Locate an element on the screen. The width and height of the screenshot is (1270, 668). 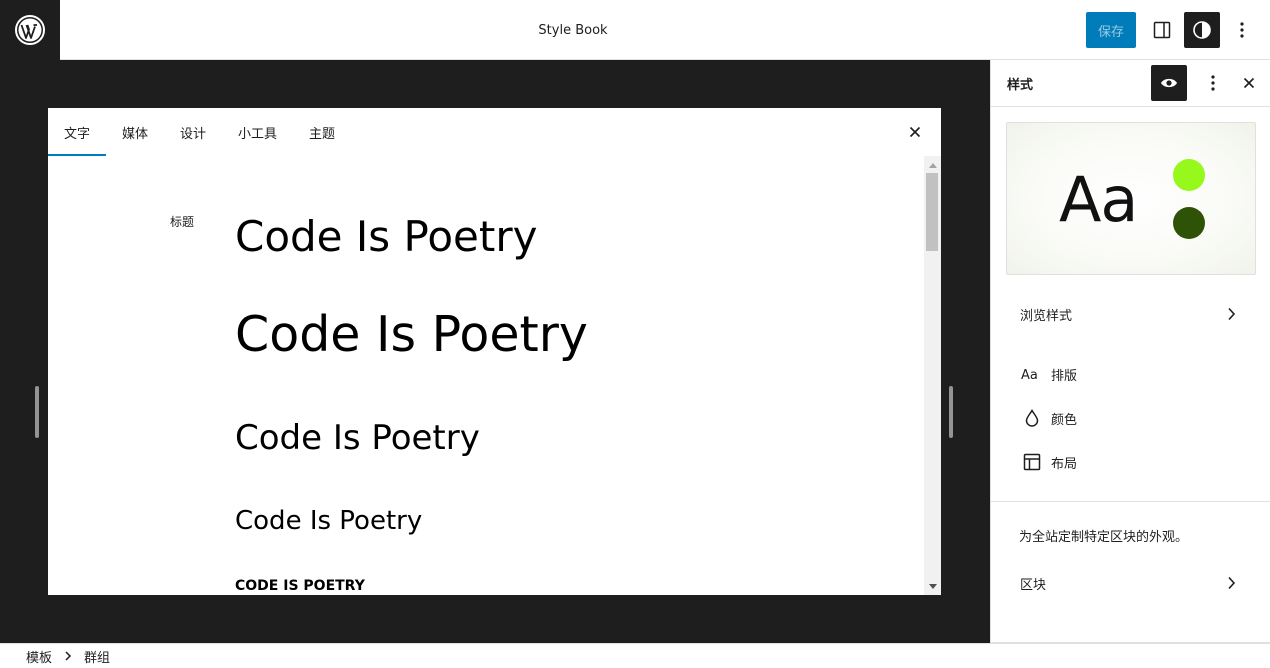
eye-icon is located at coordinates (1169, 83).